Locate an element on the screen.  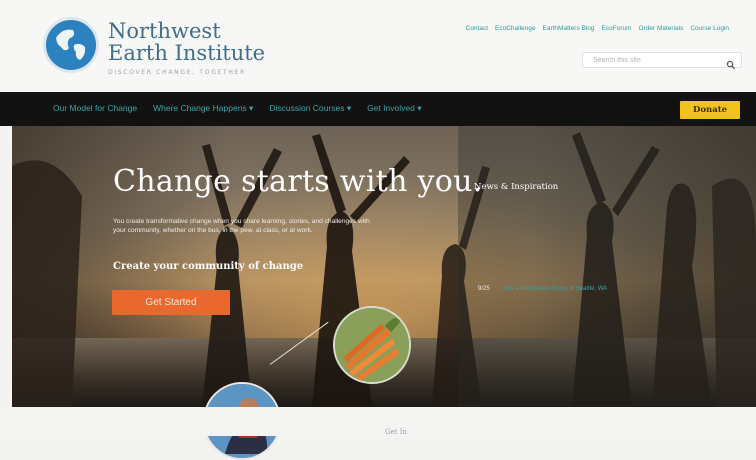
nav-item-get-involved: Get Involved ▾ is located at coordinates (394, 108).